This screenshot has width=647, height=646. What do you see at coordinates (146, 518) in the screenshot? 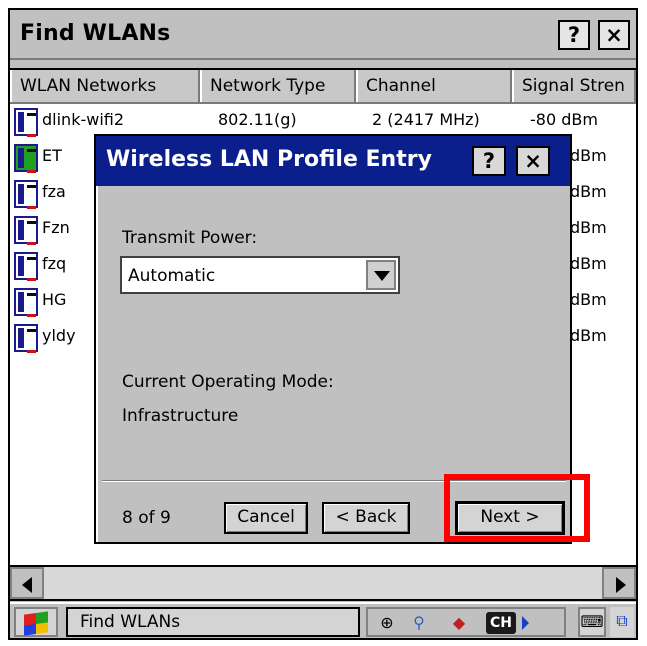
I see `page-indicator: 8 of 9` at bounding box center [146, 518].